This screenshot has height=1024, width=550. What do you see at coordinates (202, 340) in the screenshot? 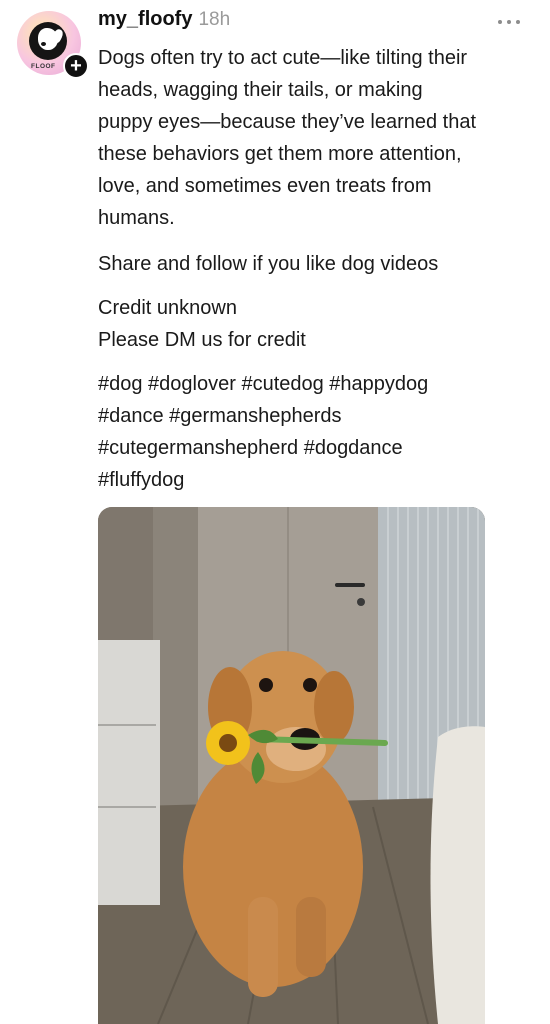
I see `caption-line: Please DM us for credit` at bounding box center [202, 340].